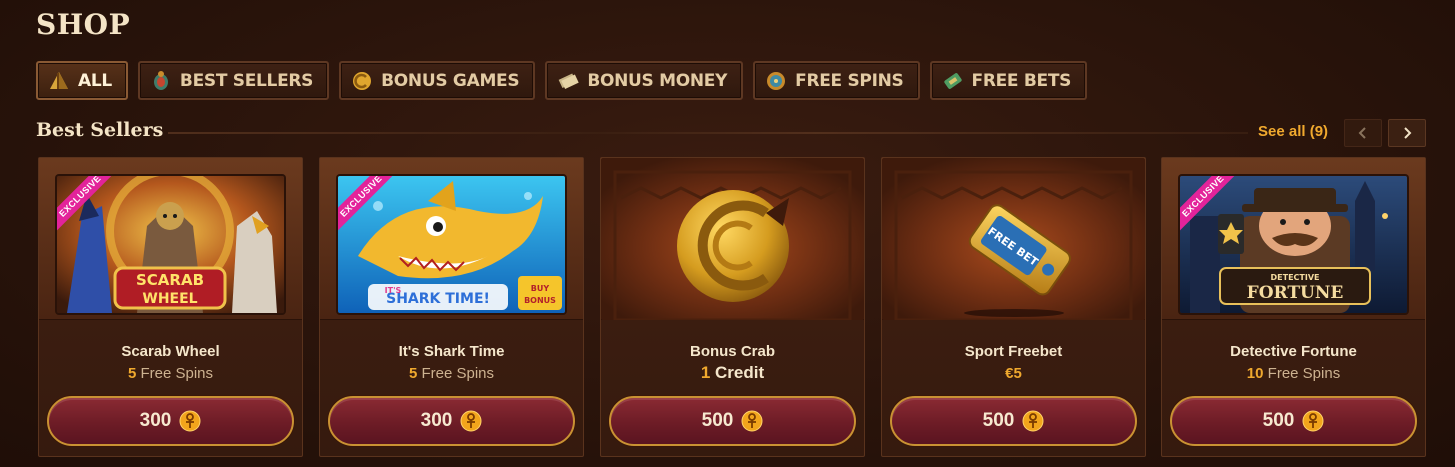  I want to click on chevron-left-icon, so click(1362, 133).